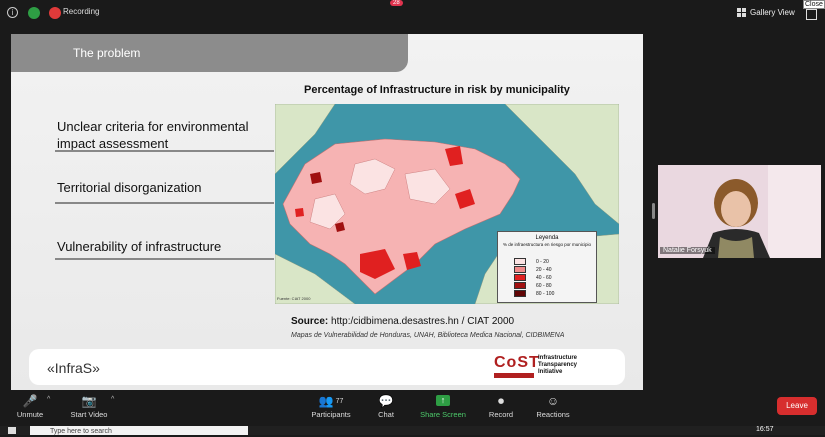 The height and width of the screenshot is (437, 825). What do you see at coordinates (89, 414) in the screenshot?
I see `start-video-label: Start Video` at bounding box center [89, 414].